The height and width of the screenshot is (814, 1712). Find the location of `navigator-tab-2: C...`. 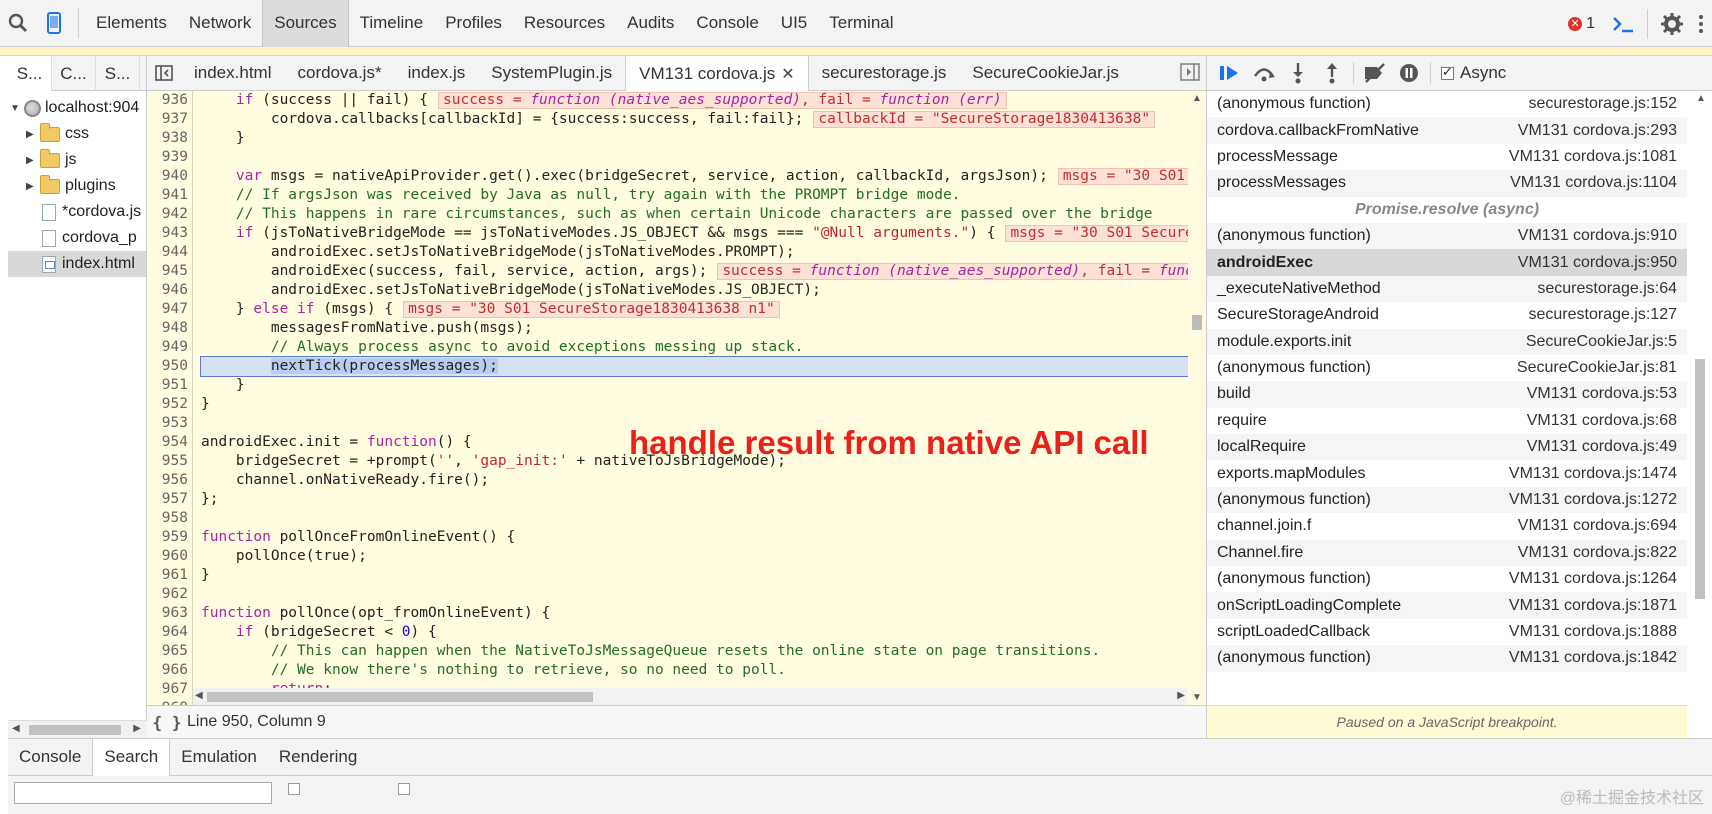

navigator-tab-2: C... is located at coordinates (74, 73).